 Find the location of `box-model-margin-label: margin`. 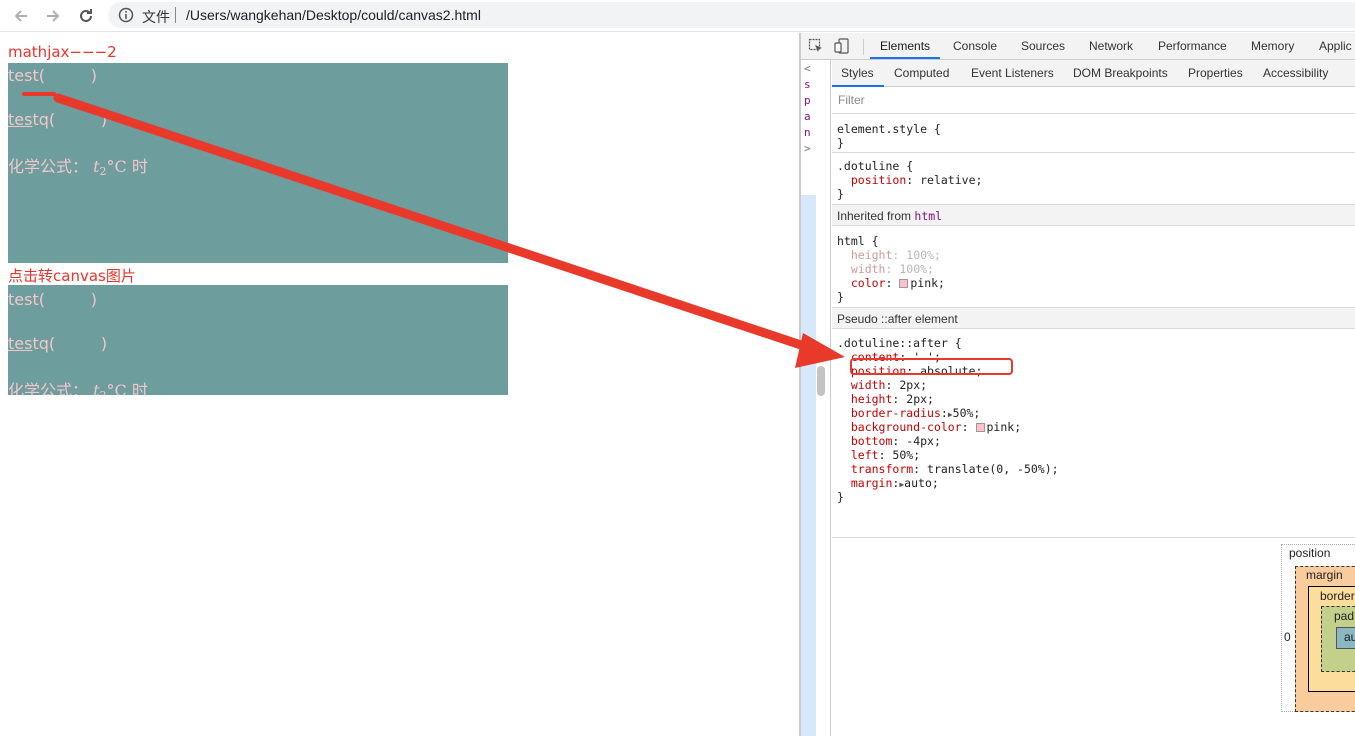

box-model-margin-label: margin is located at coordinates (1324, 575).